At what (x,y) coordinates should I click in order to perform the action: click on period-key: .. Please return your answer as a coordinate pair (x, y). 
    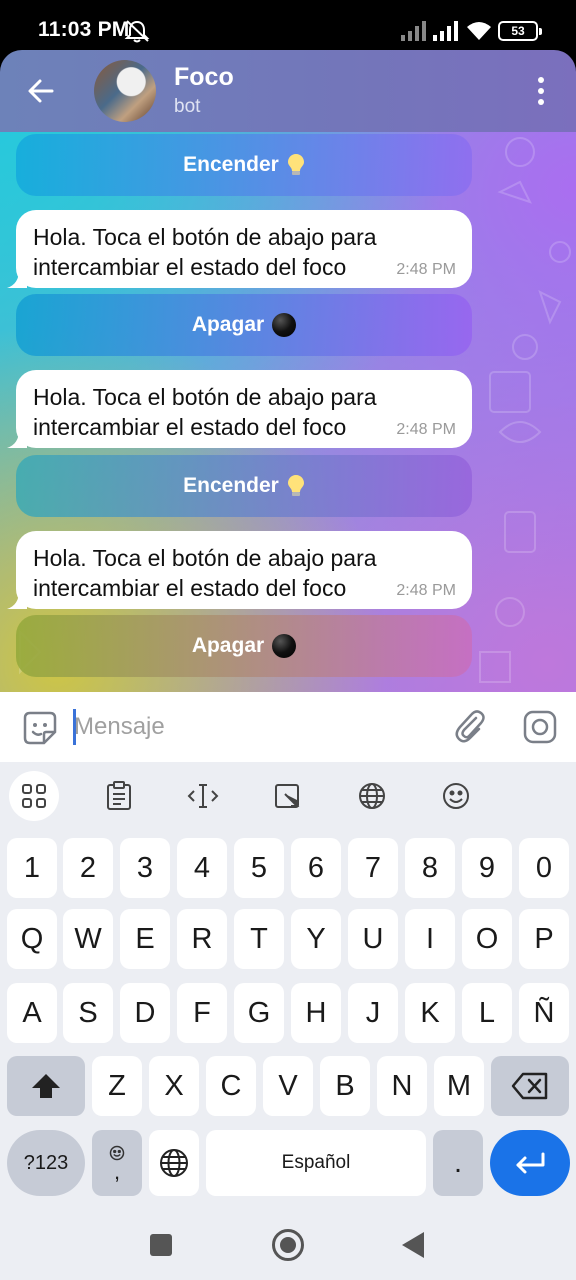
    Looking at the image, I should click on (458, 1163).